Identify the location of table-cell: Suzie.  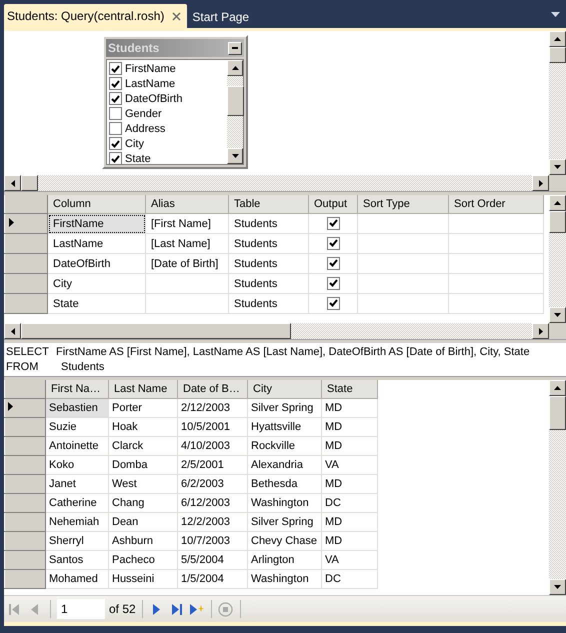
(77, 427).